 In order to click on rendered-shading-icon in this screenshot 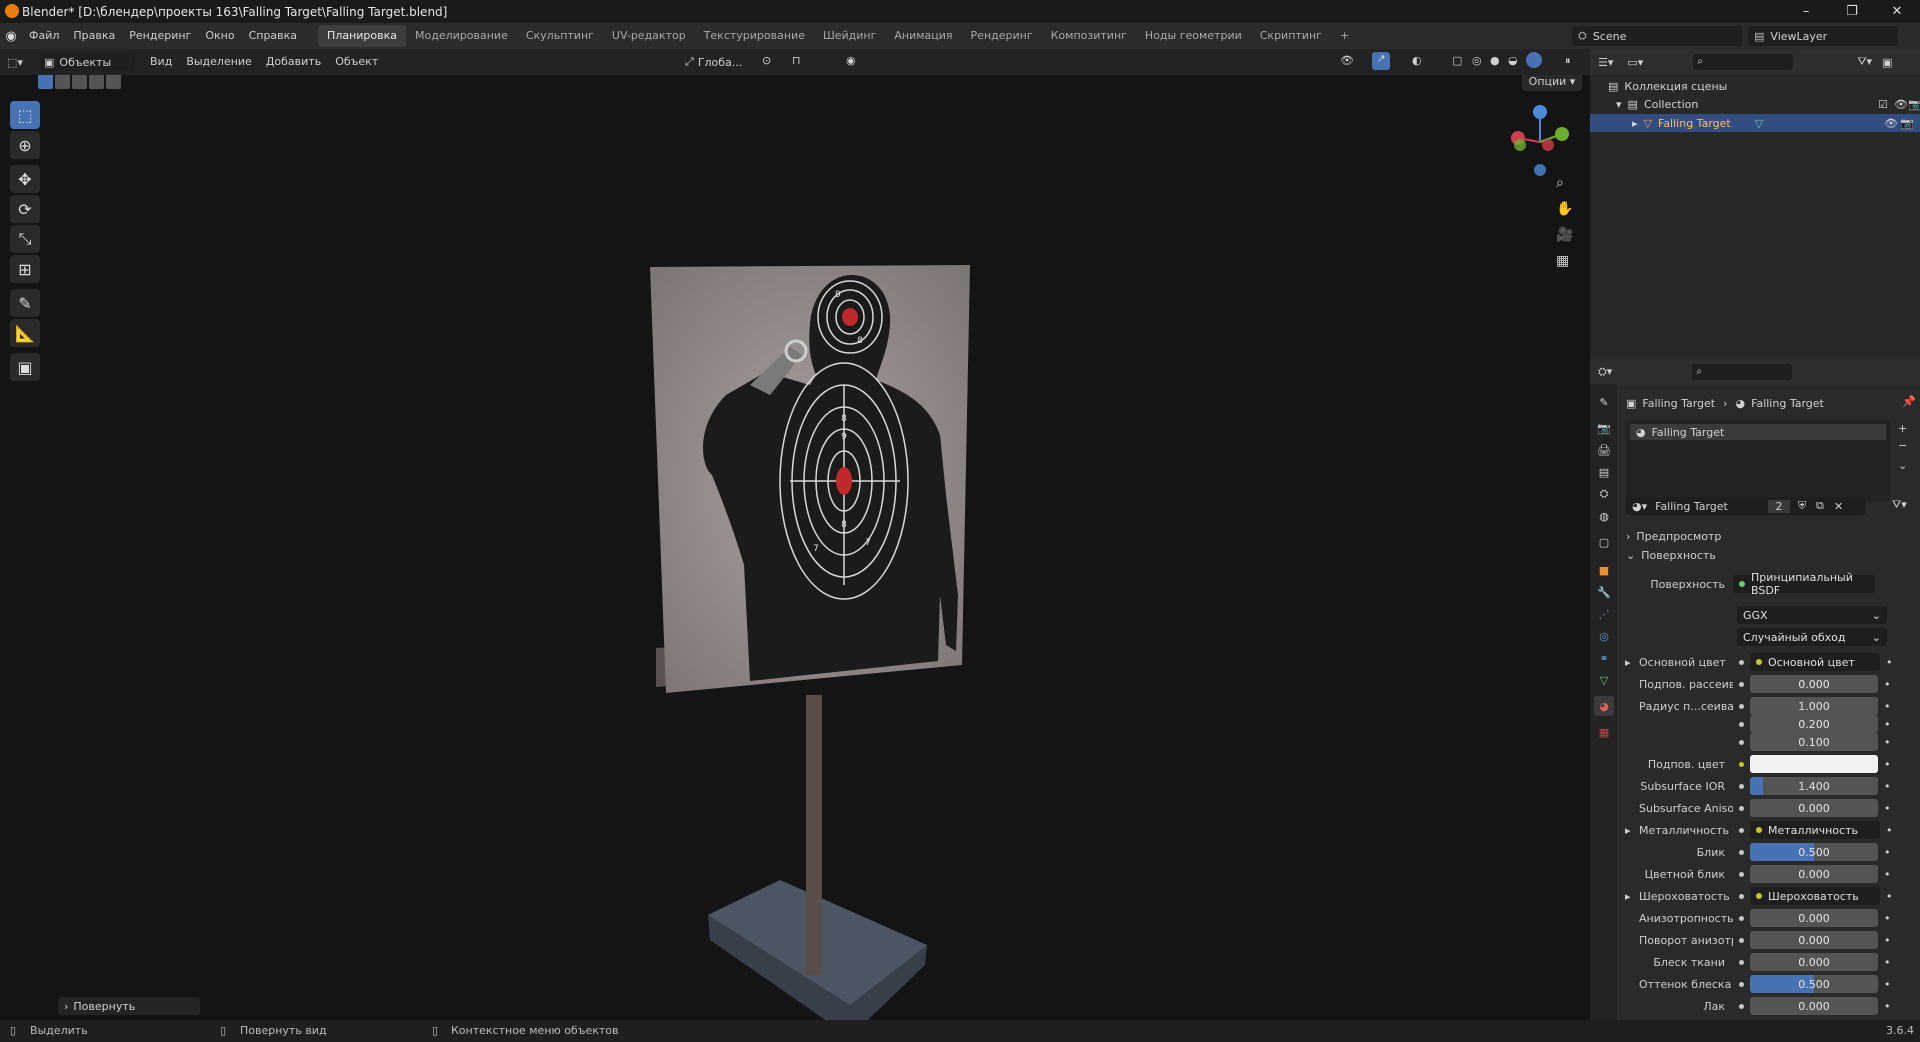, I will do `click(1534, 60)`.